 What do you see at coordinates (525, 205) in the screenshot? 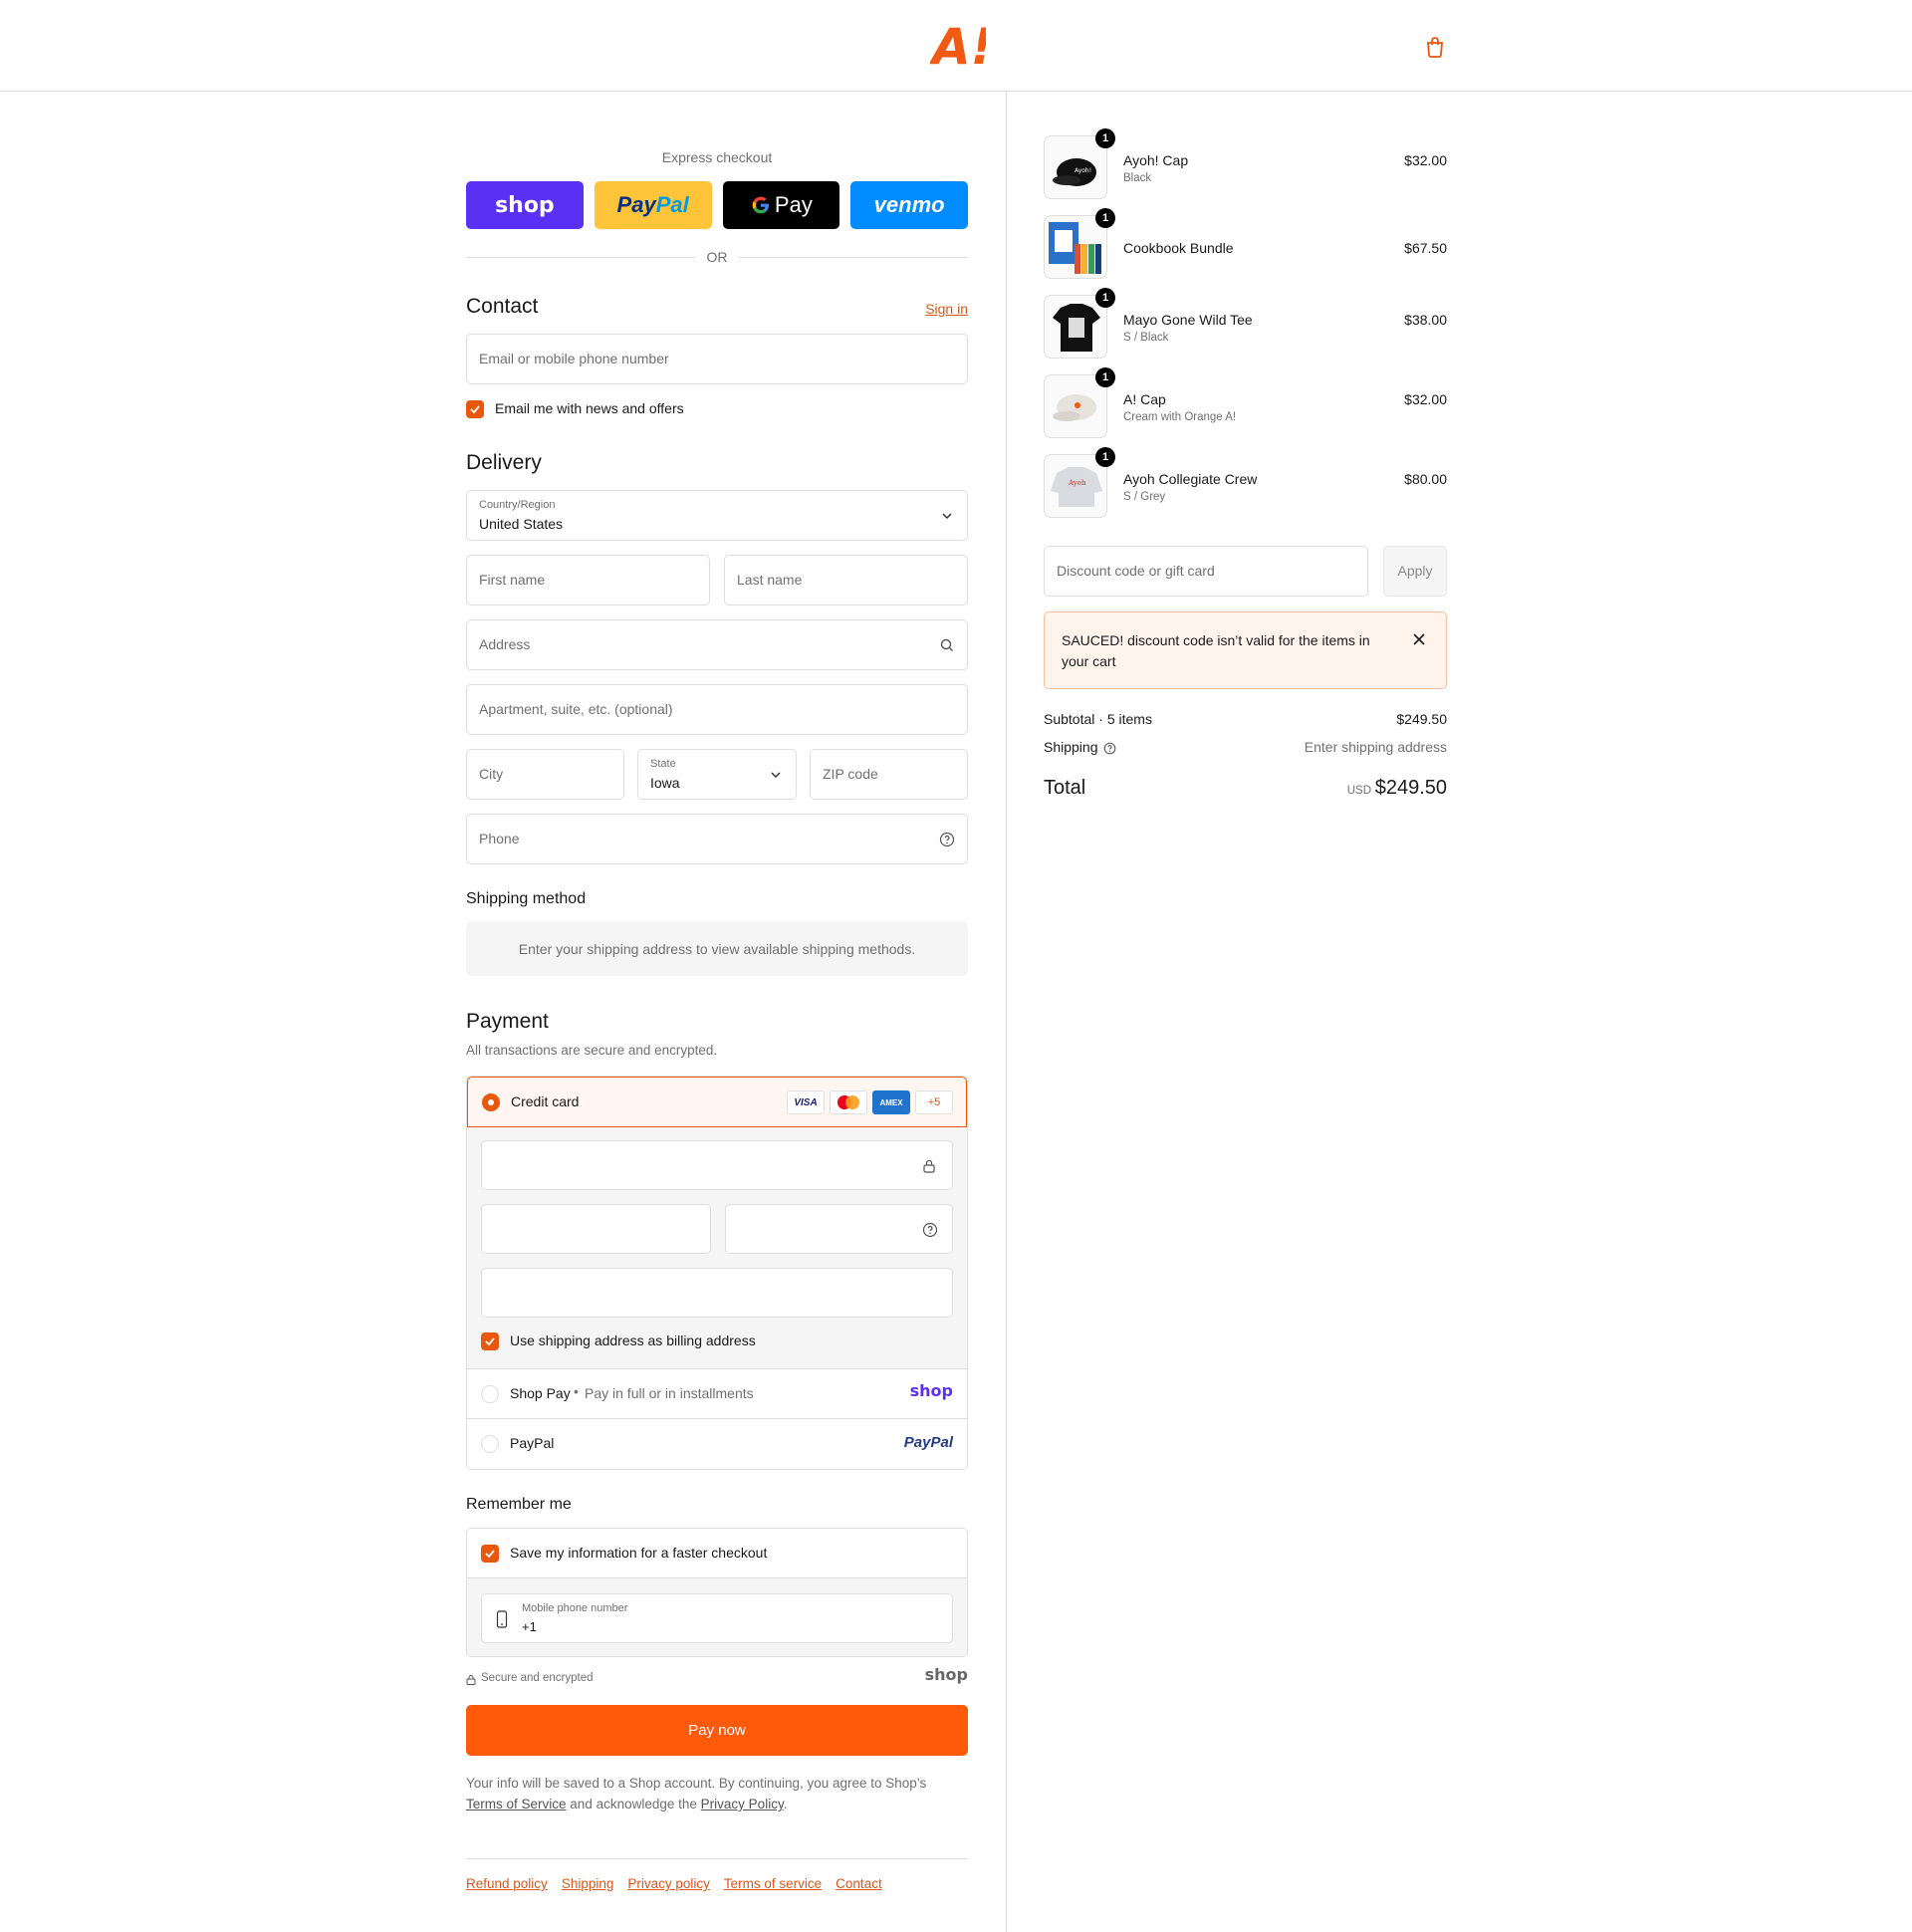
I see `shop-pay-express-button: shop` at bounding box center [525, 205].